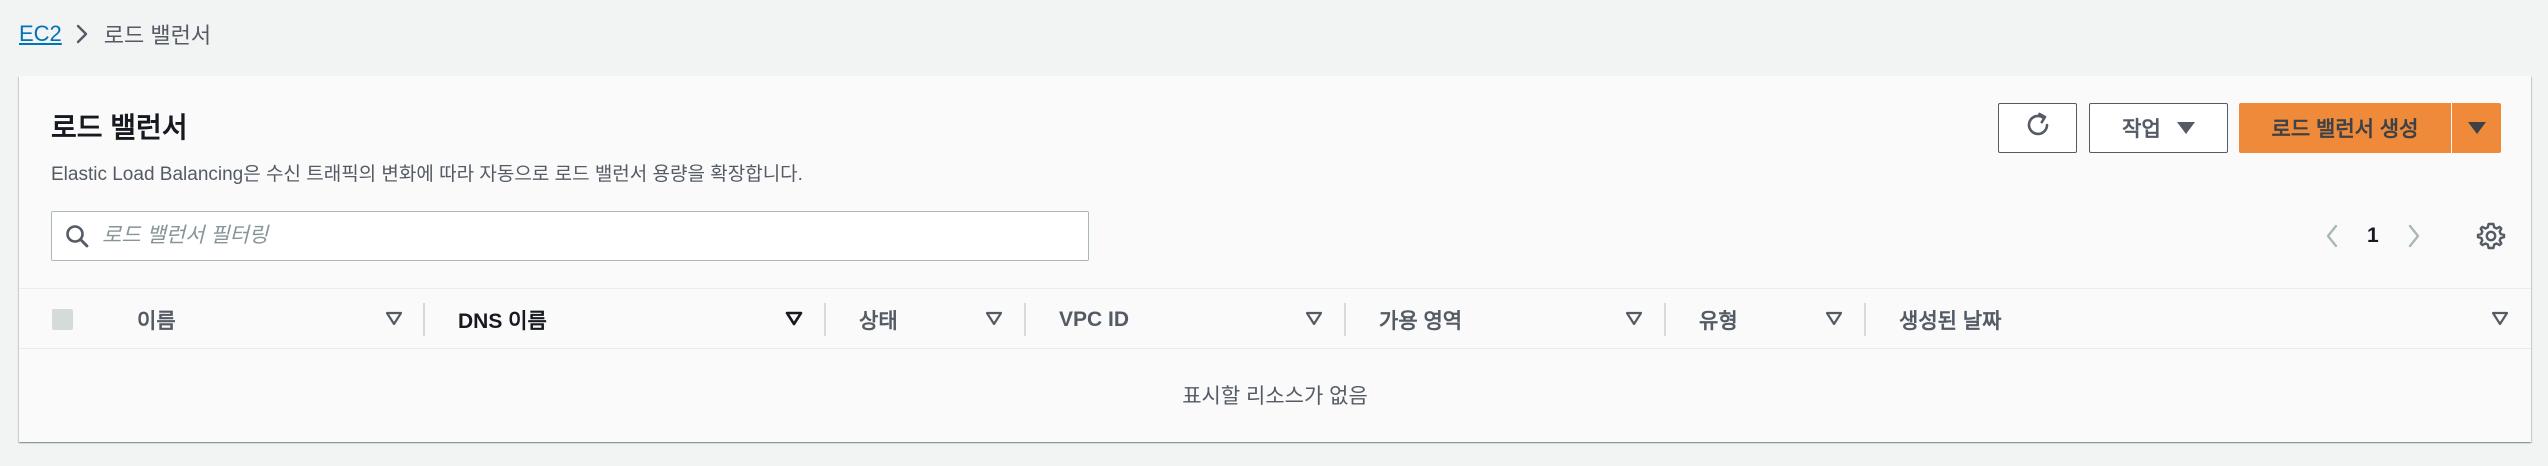 The width and height of the screenshot is (2548, 466). Describe the element at coordinates (1718, 319) in the screenshot. I see `column-header-type: 유형` at that location.